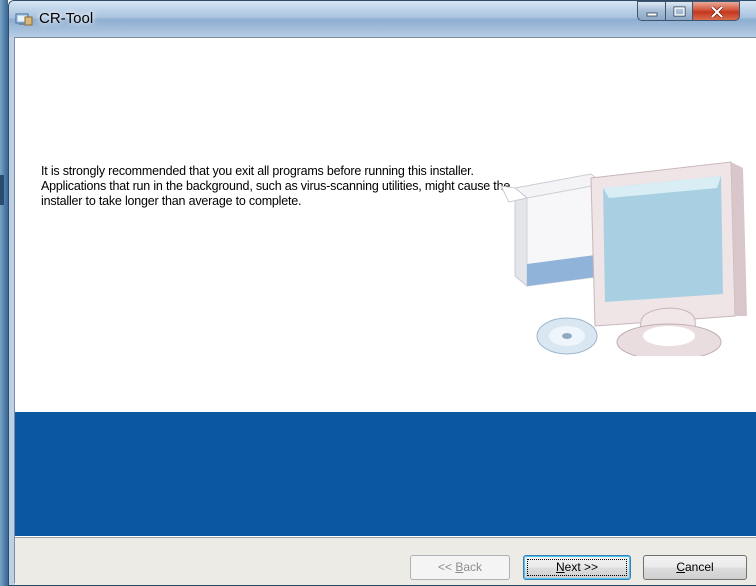 This screenshot has height=586, width=756. I want to click on focus-rectangle, so click(577, 567).